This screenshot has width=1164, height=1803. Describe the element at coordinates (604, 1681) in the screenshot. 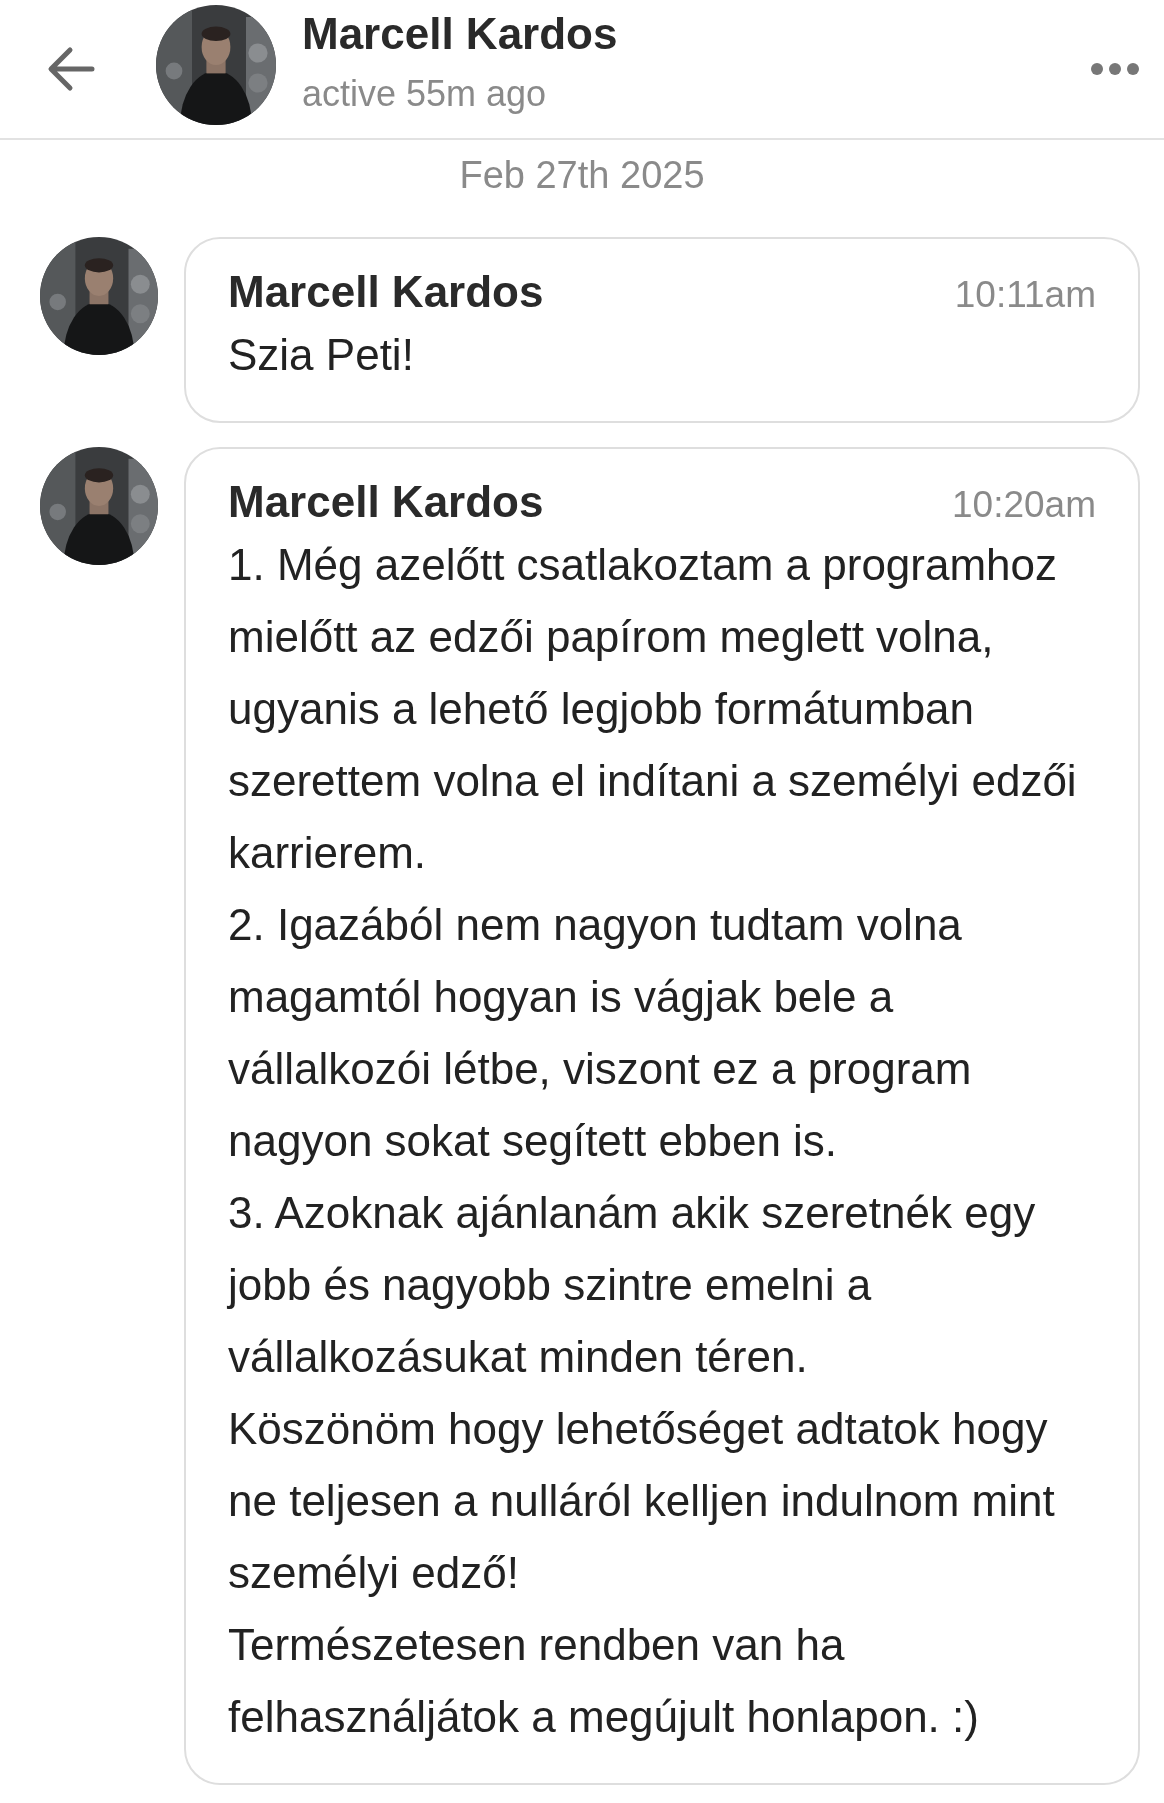

I see `message-text: Természetesen rendben van ha felhasználjátok a megújult honlapon. :)` at that location.